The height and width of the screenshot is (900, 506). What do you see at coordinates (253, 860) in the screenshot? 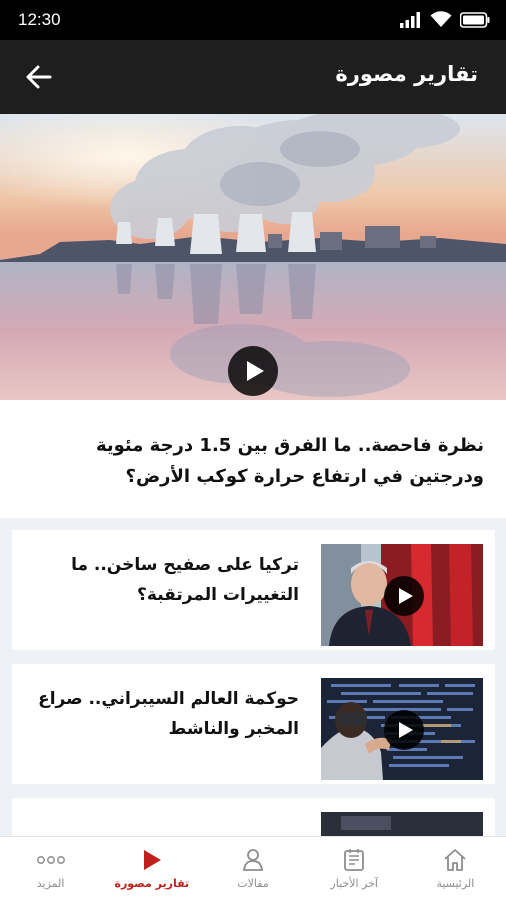
I see `person-icon` at bounding box center [253, 860].